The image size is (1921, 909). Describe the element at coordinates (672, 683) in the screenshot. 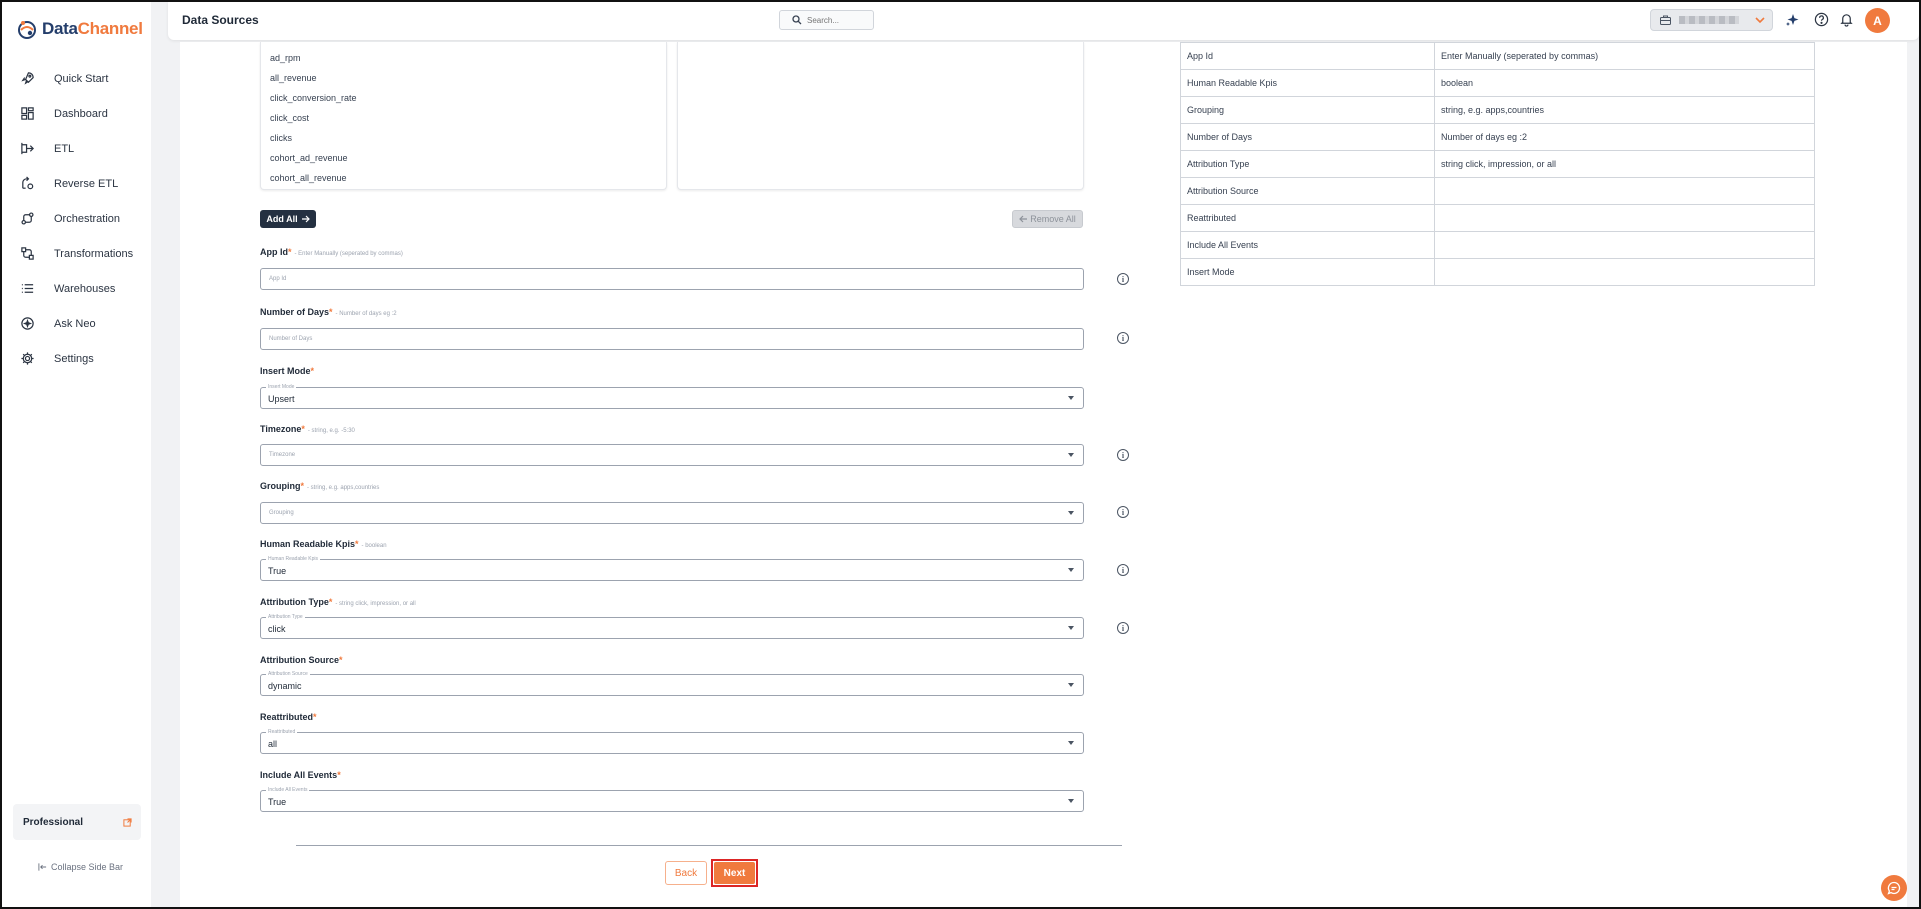

I see `attribution-source-select: Attribution Source dynamic` at that location.